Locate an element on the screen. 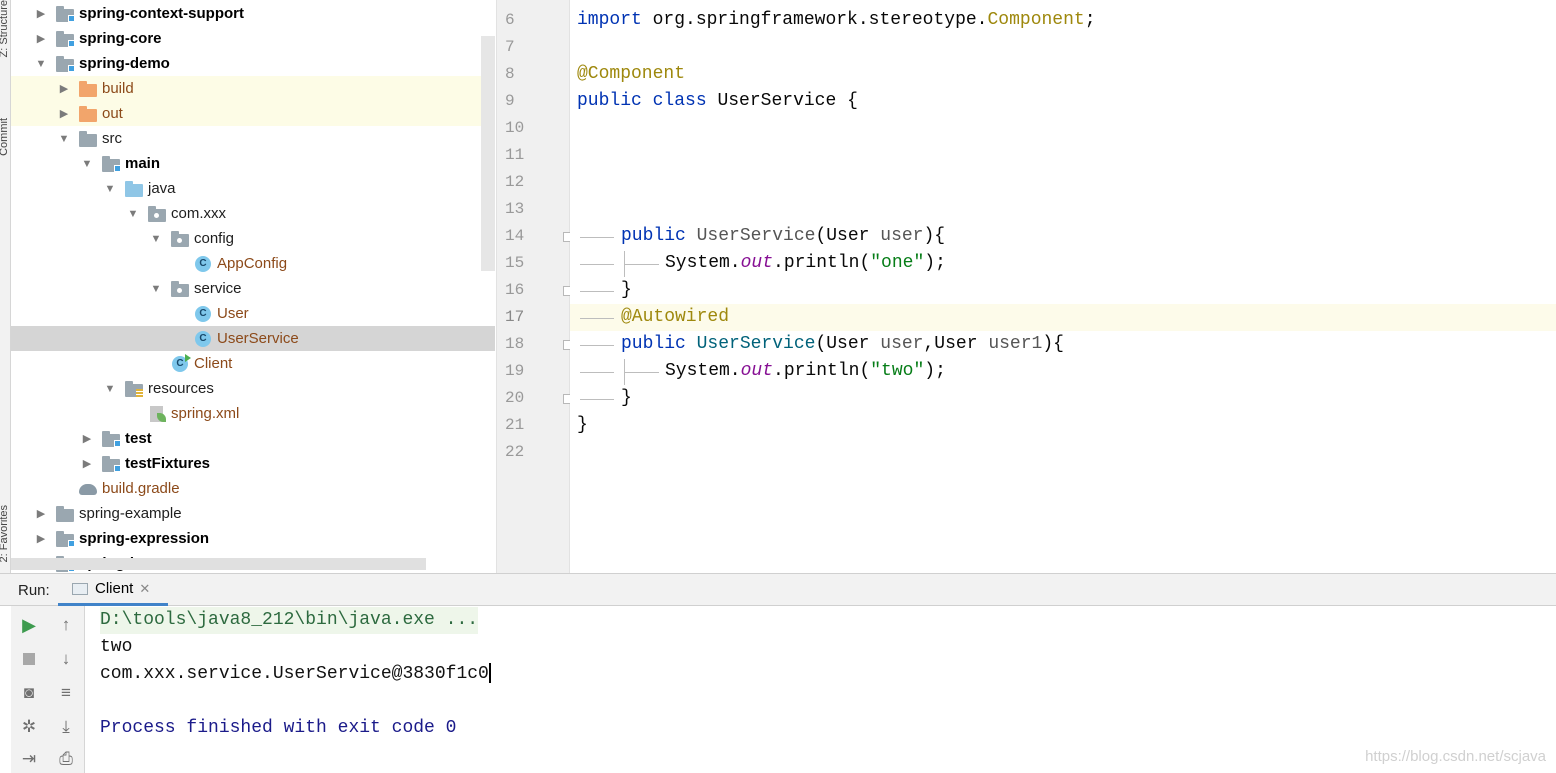  code-line-9: public class UserService { is located at coordinates (717, 101).